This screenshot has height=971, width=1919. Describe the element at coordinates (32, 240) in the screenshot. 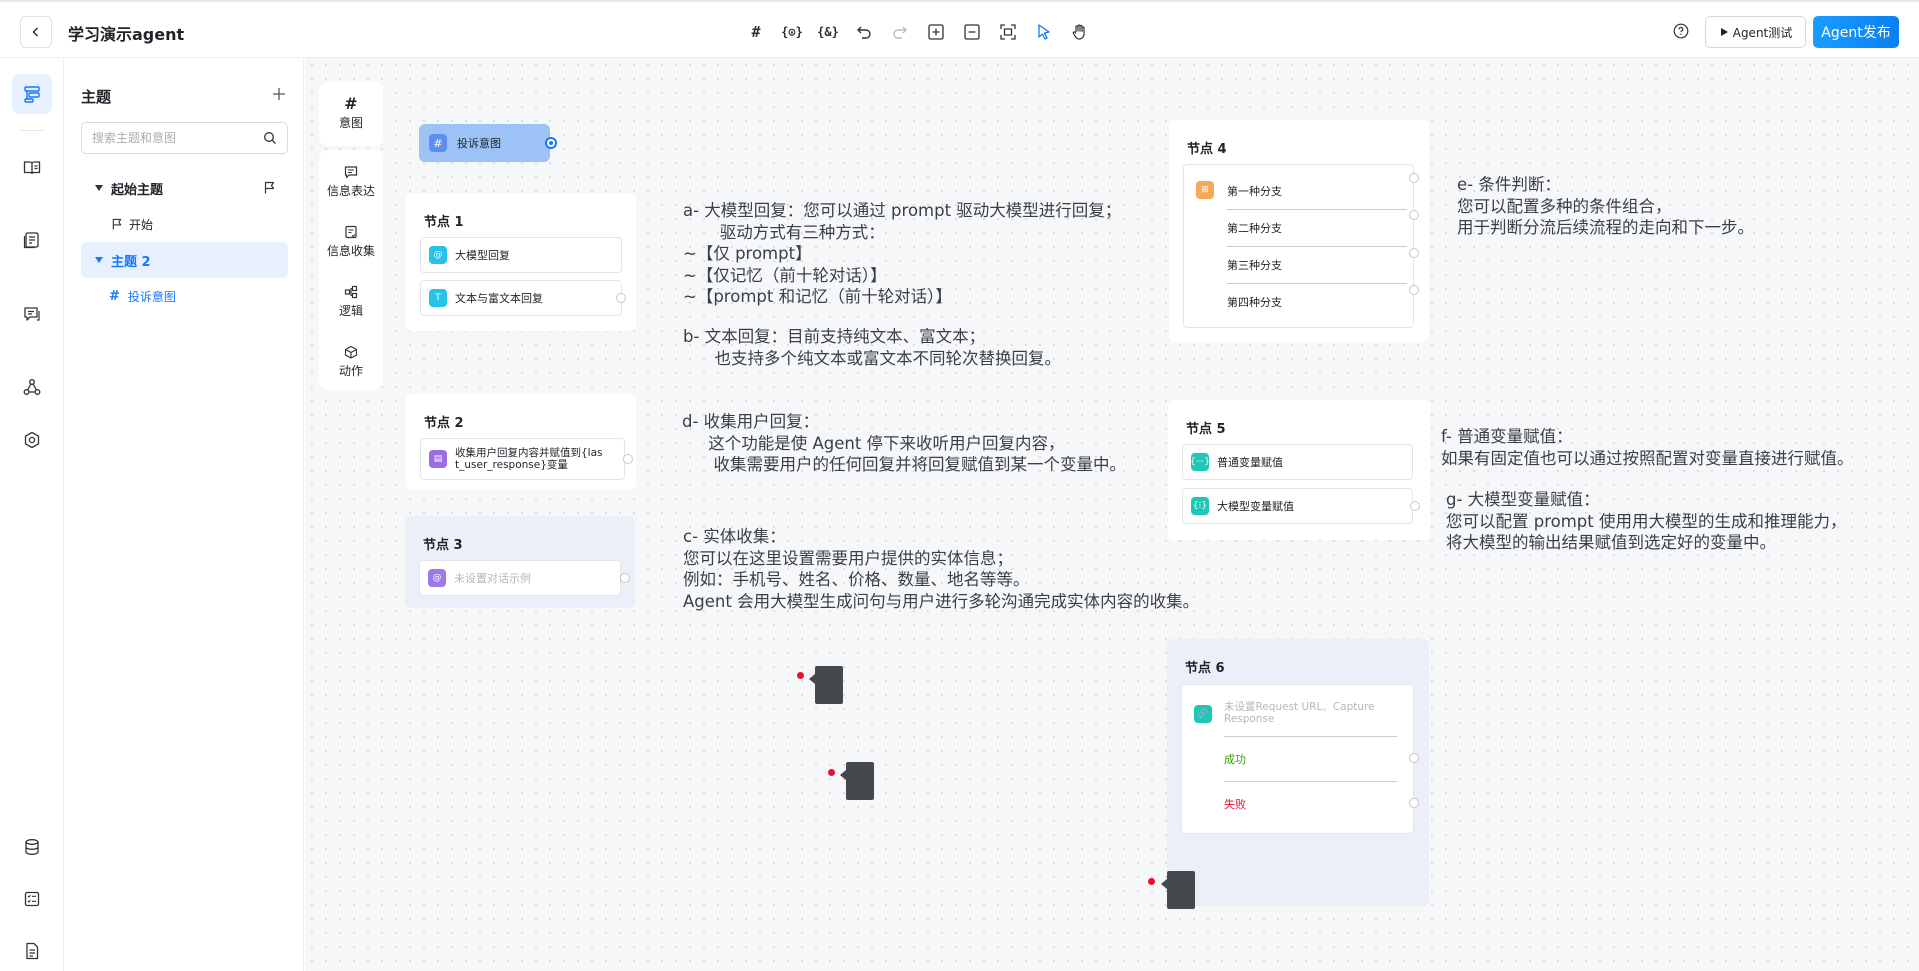

I see `rail-document-button` at that location.